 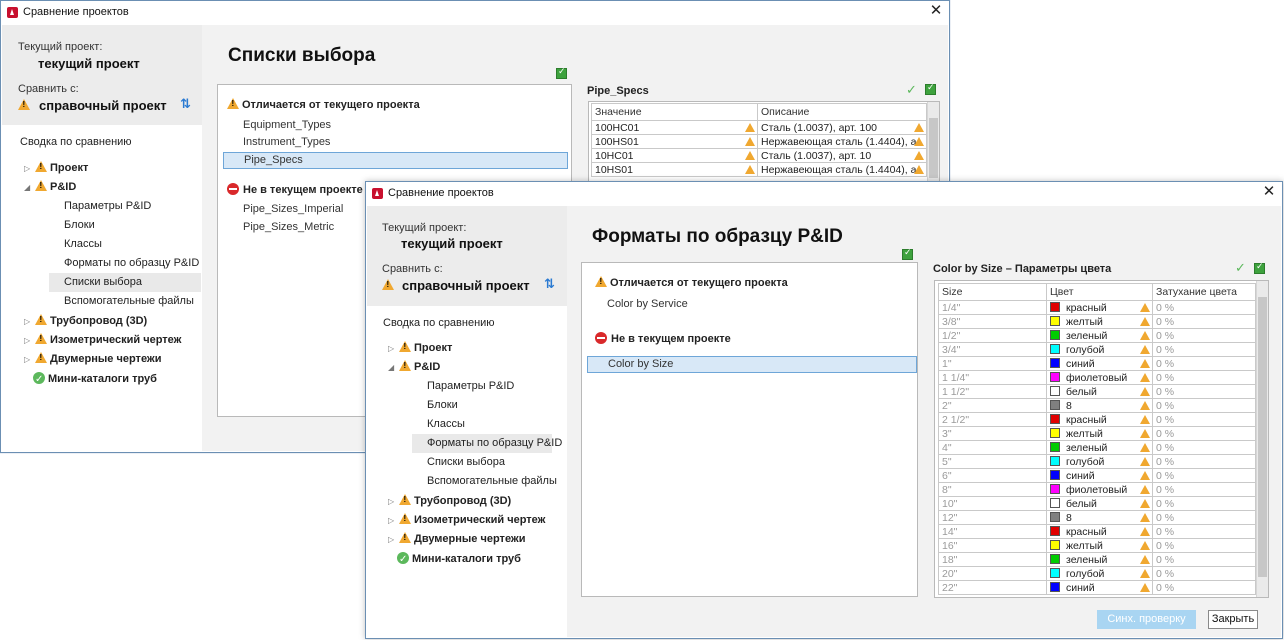 What do you see at coordinates (395, 125) in the screenshot?
I see `list-item: Equipment_Types` at bounding box center [395, 125].